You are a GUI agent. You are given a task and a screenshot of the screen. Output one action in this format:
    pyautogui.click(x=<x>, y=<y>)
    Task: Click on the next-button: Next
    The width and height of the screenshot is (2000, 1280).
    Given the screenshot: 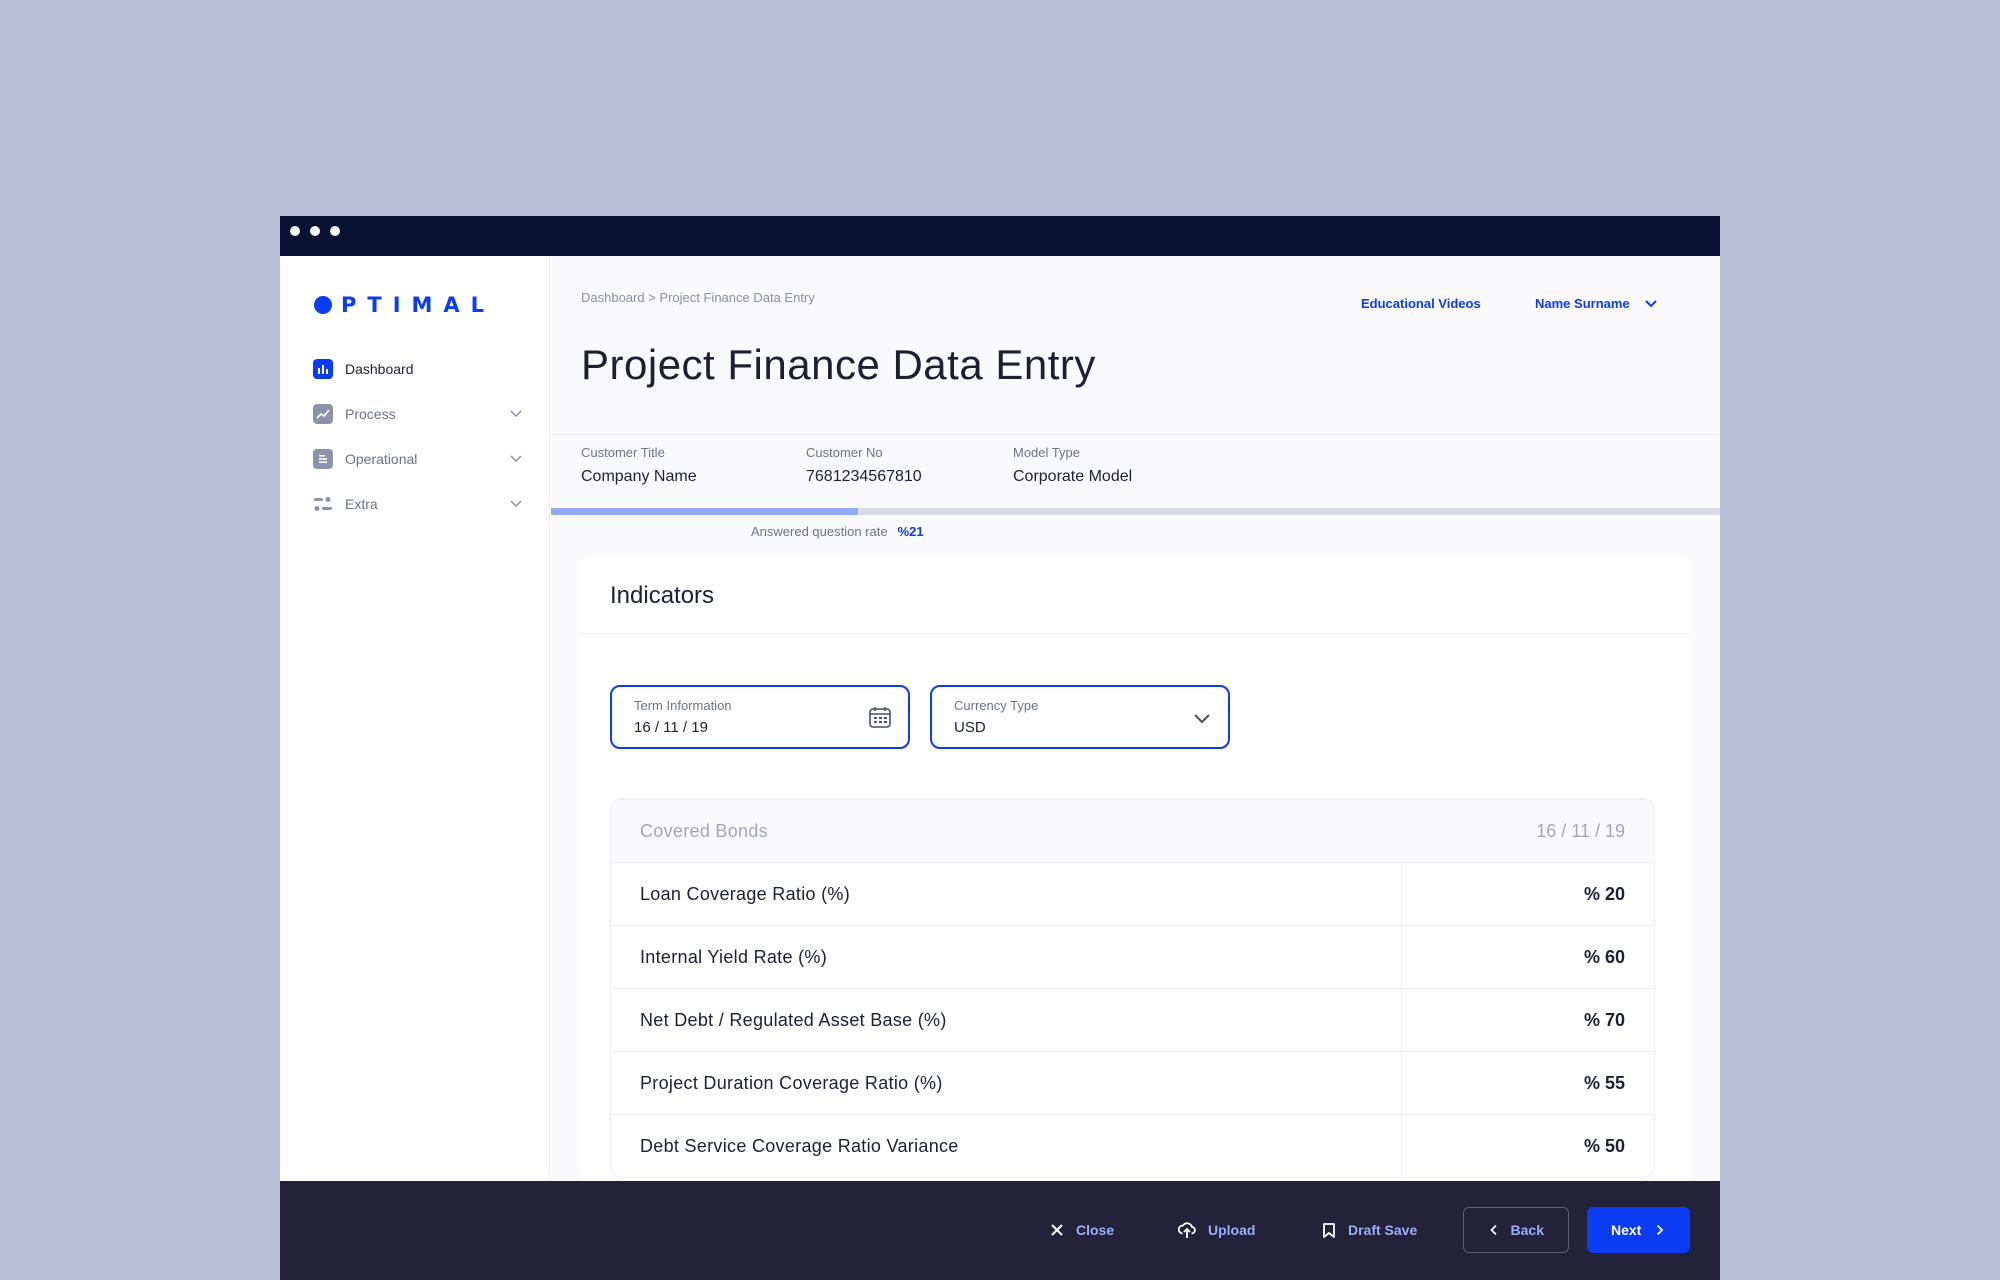 What is the action you would take?
    pyautogui.click(x=1638, y=1230)
    